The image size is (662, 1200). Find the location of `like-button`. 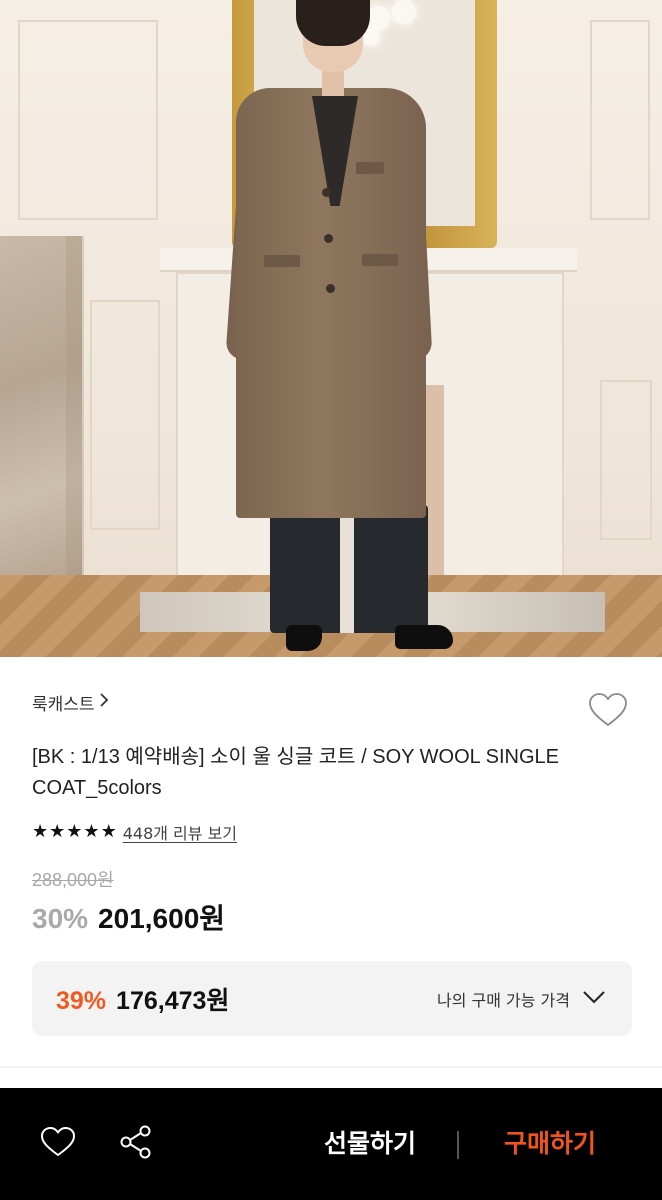

like-button is located at coordinates (608, 712).